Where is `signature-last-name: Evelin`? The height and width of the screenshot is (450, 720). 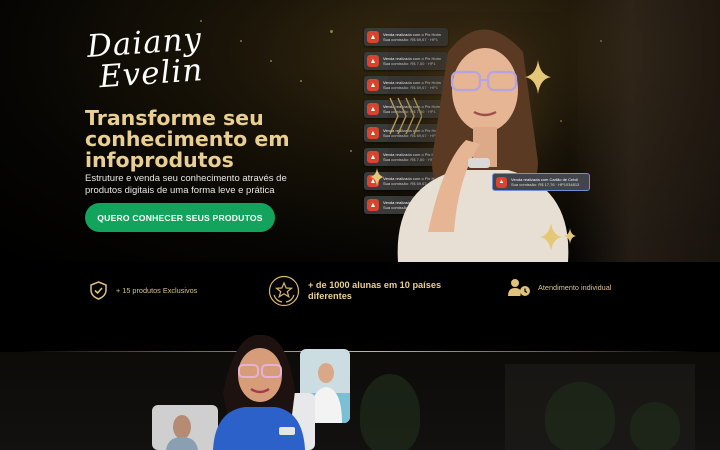 signature-last-name: Evelin is located at coordinates (151, 74).